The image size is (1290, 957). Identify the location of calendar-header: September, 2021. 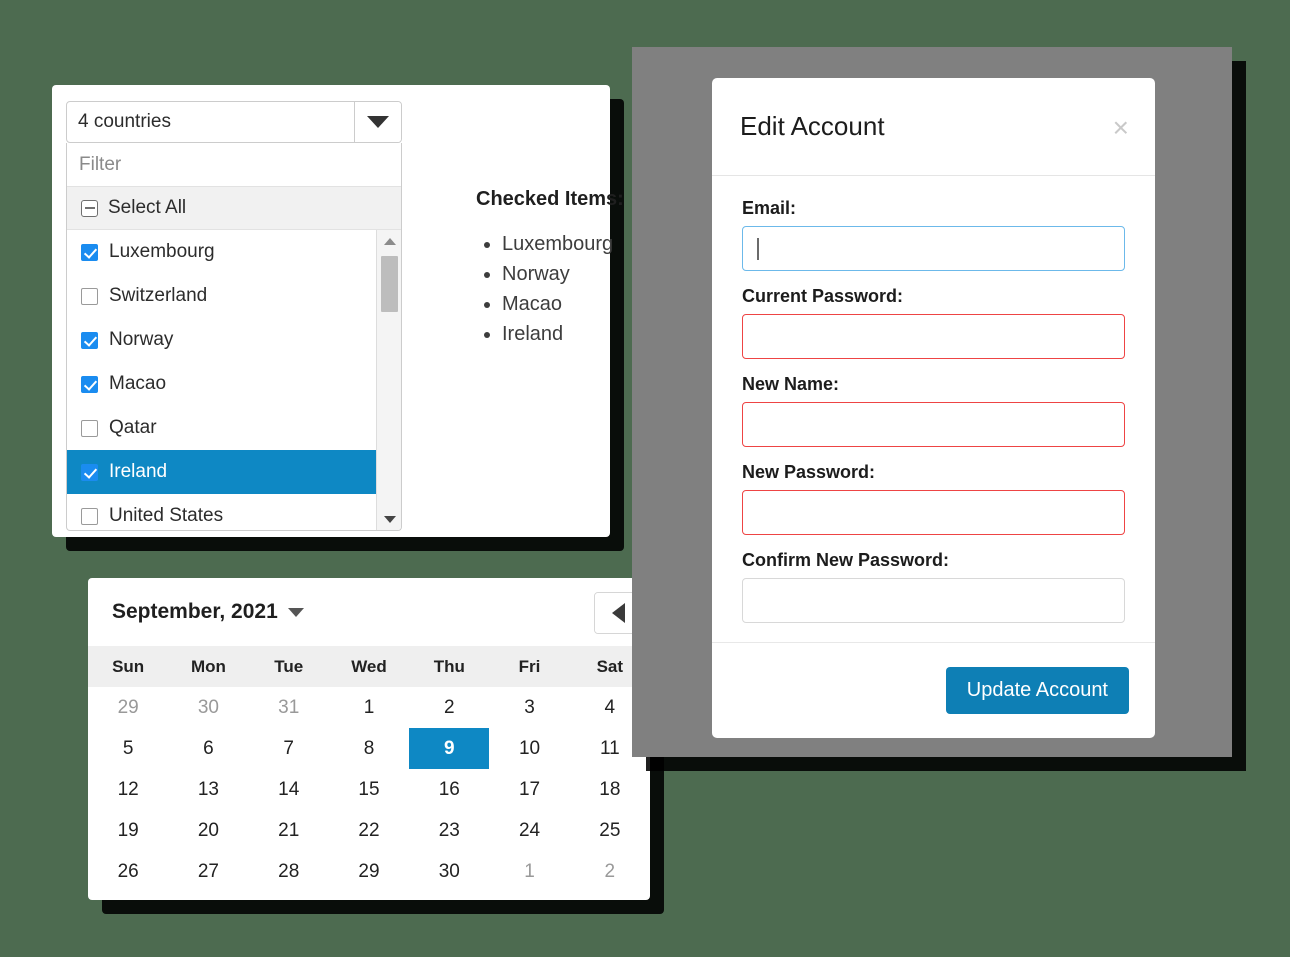
(369, 612).